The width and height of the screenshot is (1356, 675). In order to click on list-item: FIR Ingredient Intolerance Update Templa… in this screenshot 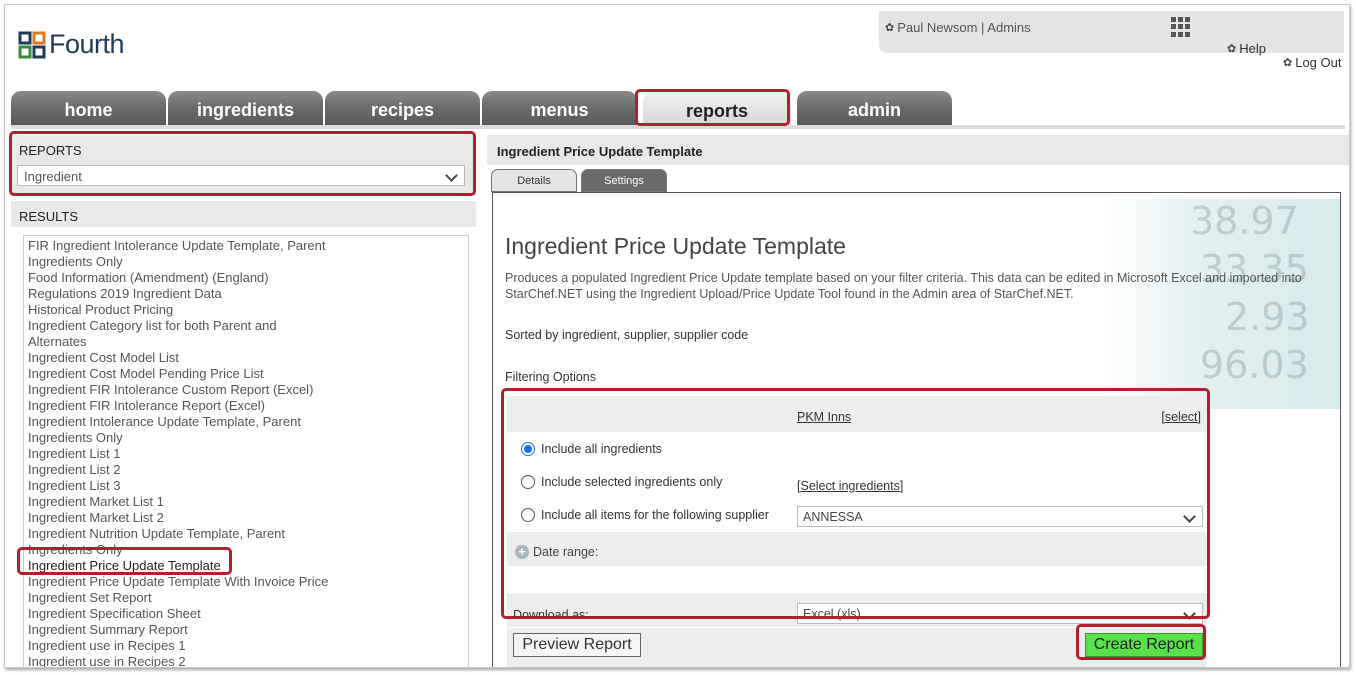, I will do `click(246, 246)`.